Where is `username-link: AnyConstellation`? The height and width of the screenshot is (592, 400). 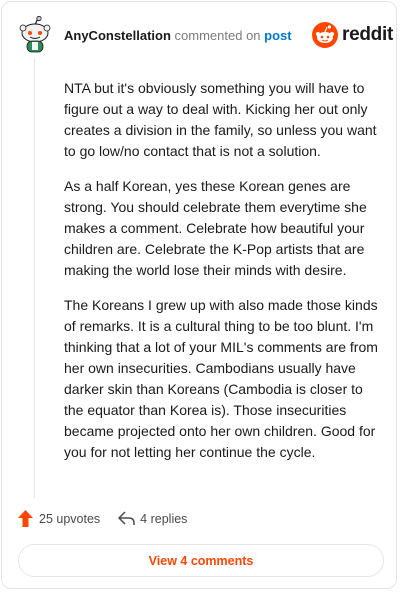
username-link: AnyConstellation is located at coordinates (117, 35).